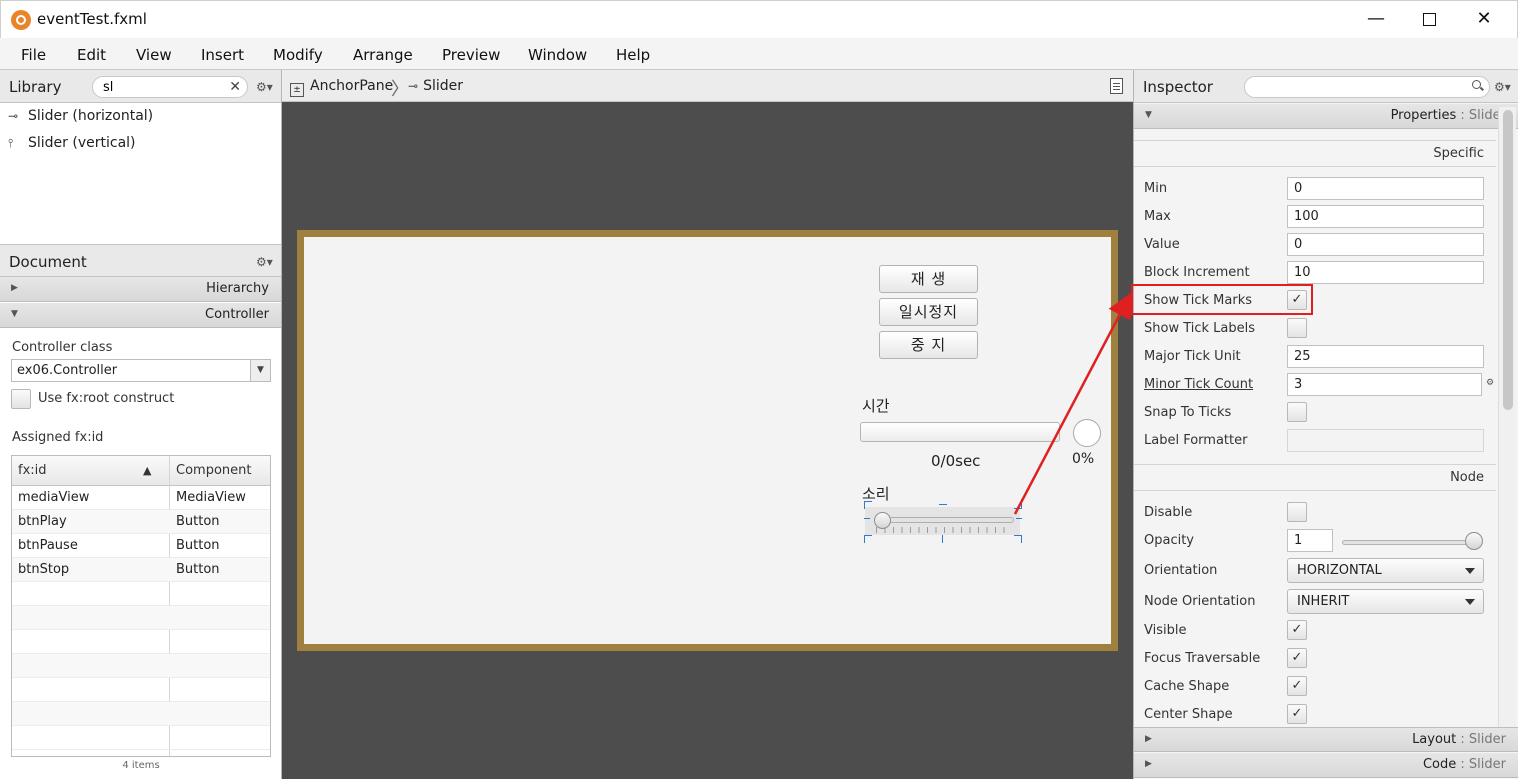 This screenshot has width=1518, height=779. I want to click on row-fxid: btnStop, so click(44, 569).